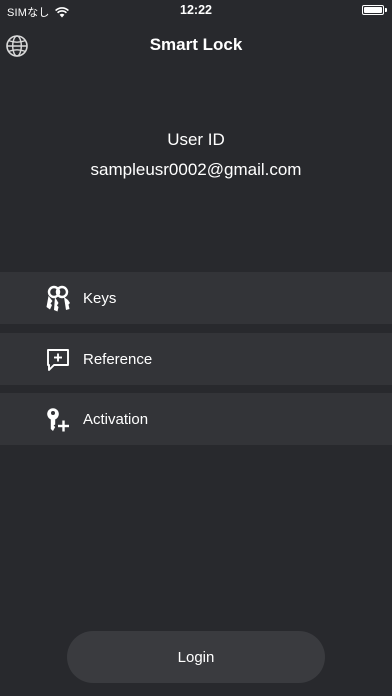 The height and width of the screenshot is (696, 392). I want to click on user-email: sampleusr0002@gmail.com, so click(196, 169).